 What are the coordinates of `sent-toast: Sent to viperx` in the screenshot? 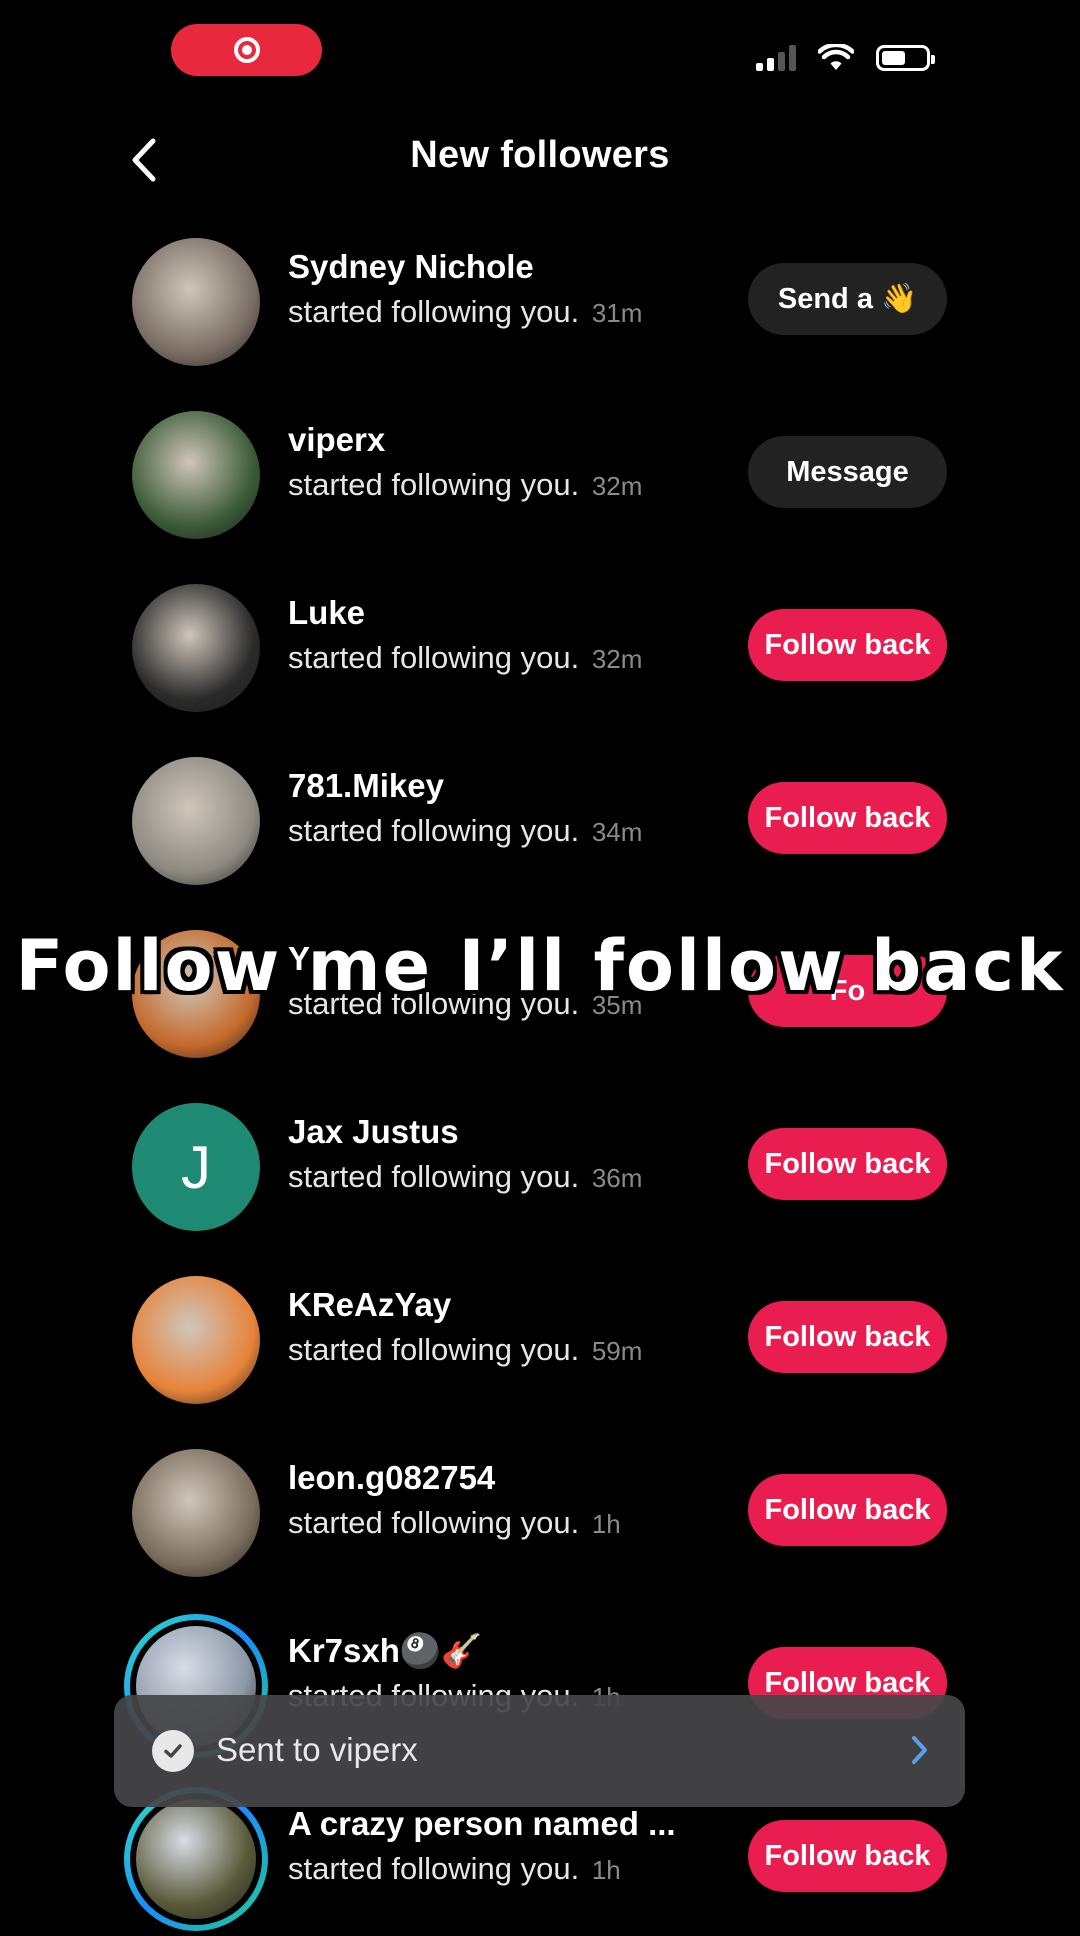 It's located at (539, 1751).